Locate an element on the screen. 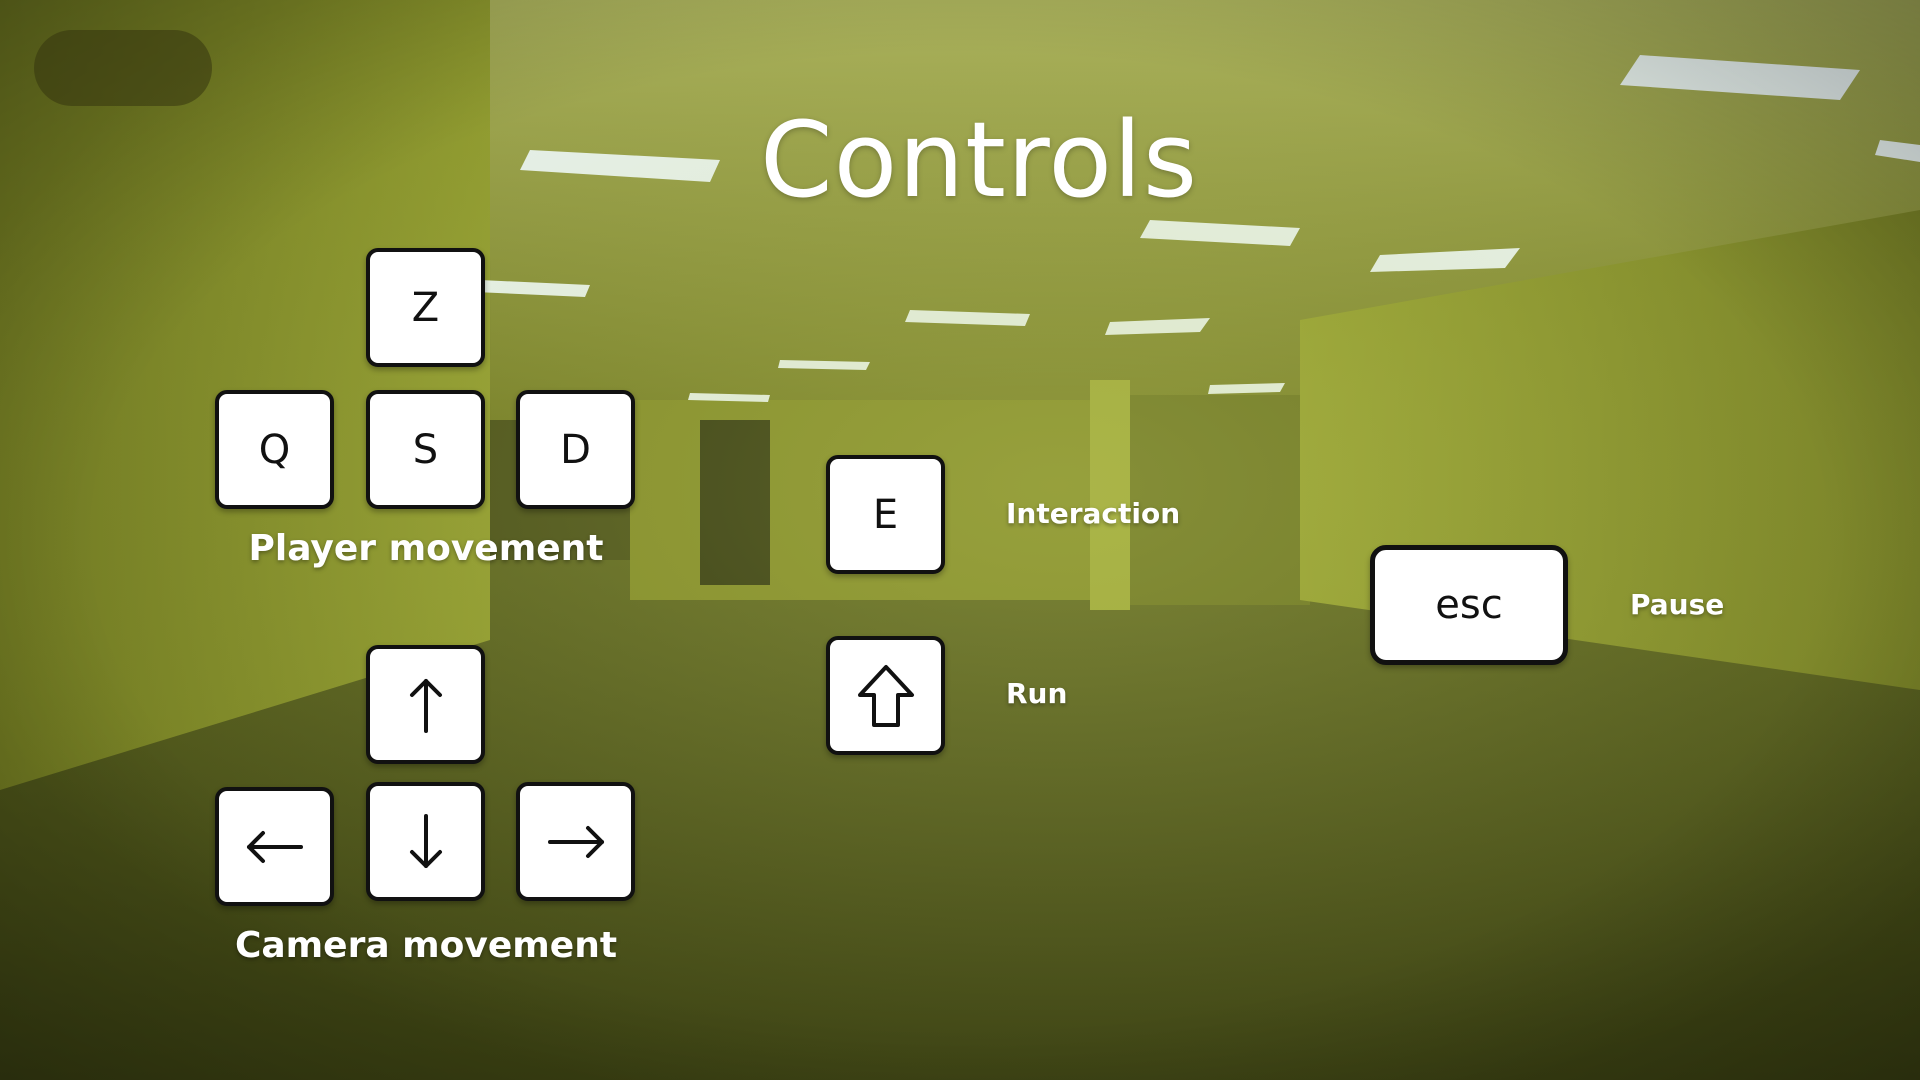  page-title: Controls is located at coordinates (979, 160).